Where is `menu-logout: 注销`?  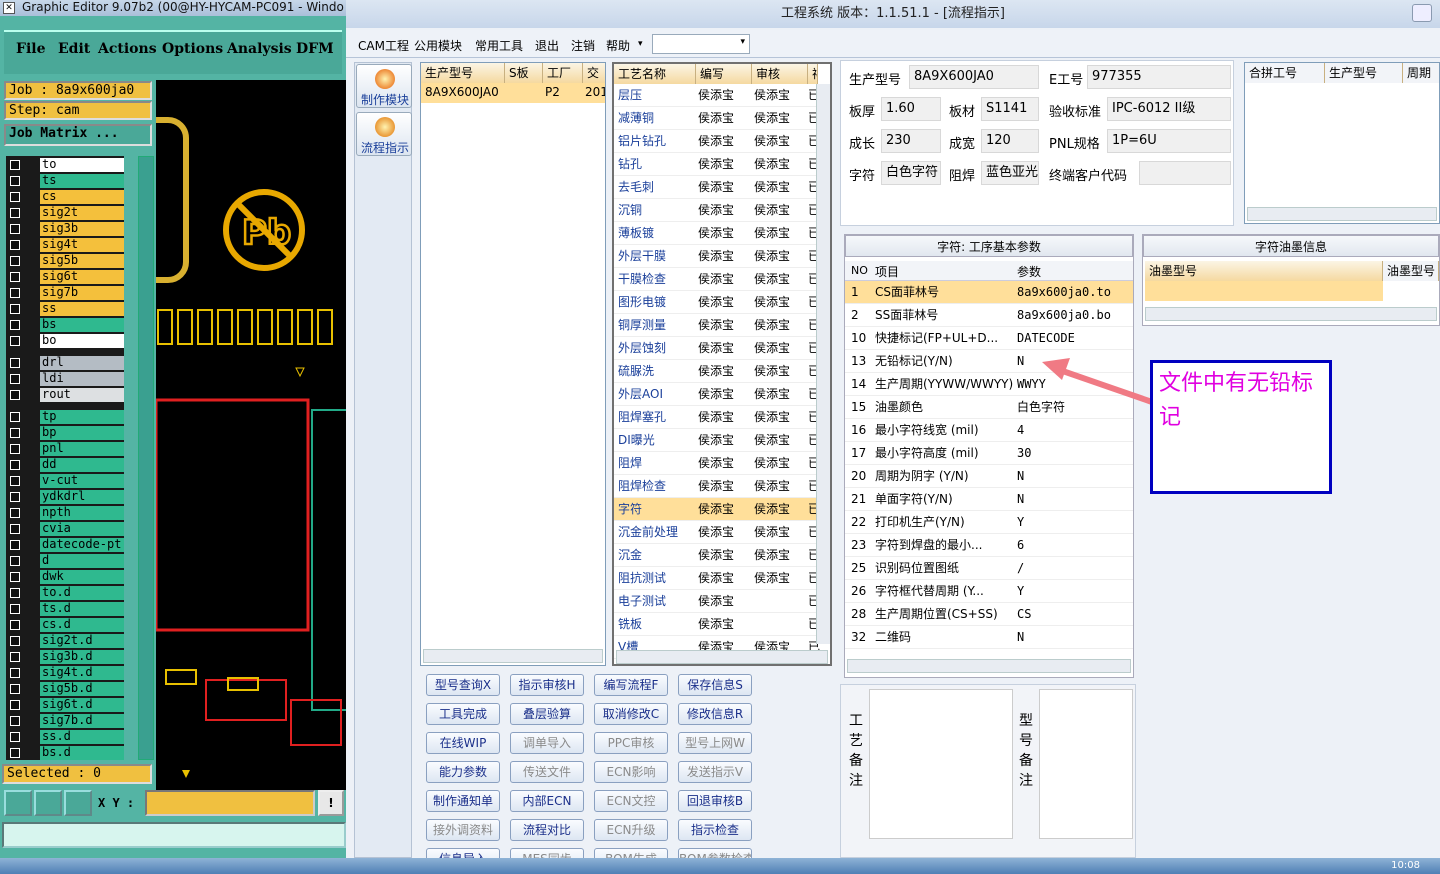 menu-logout: 注销 is located at coordinates (583, 45).